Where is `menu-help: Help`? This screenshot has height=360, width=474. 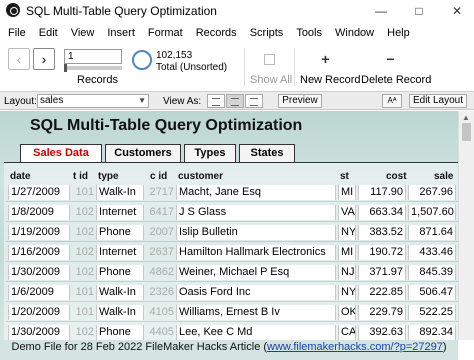 menu-help: Help is located at coordinates (398, 33).